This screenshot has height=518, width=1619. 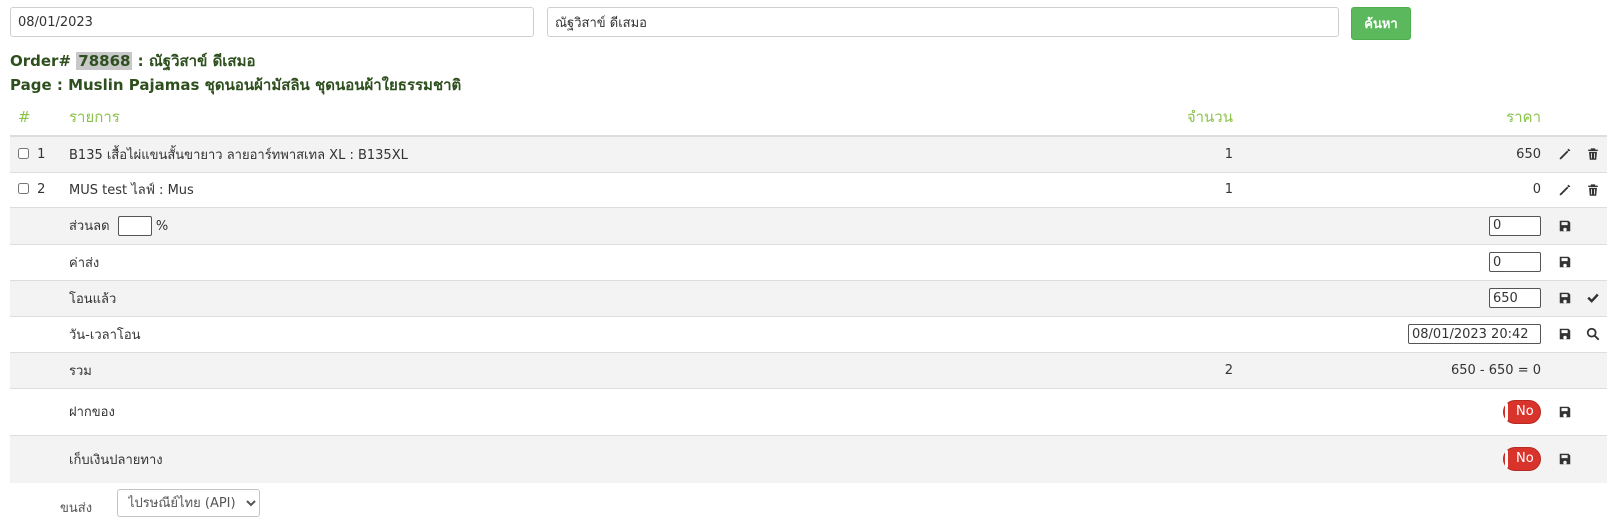 I want to click on clipped-label, so click(x=532, y=3).